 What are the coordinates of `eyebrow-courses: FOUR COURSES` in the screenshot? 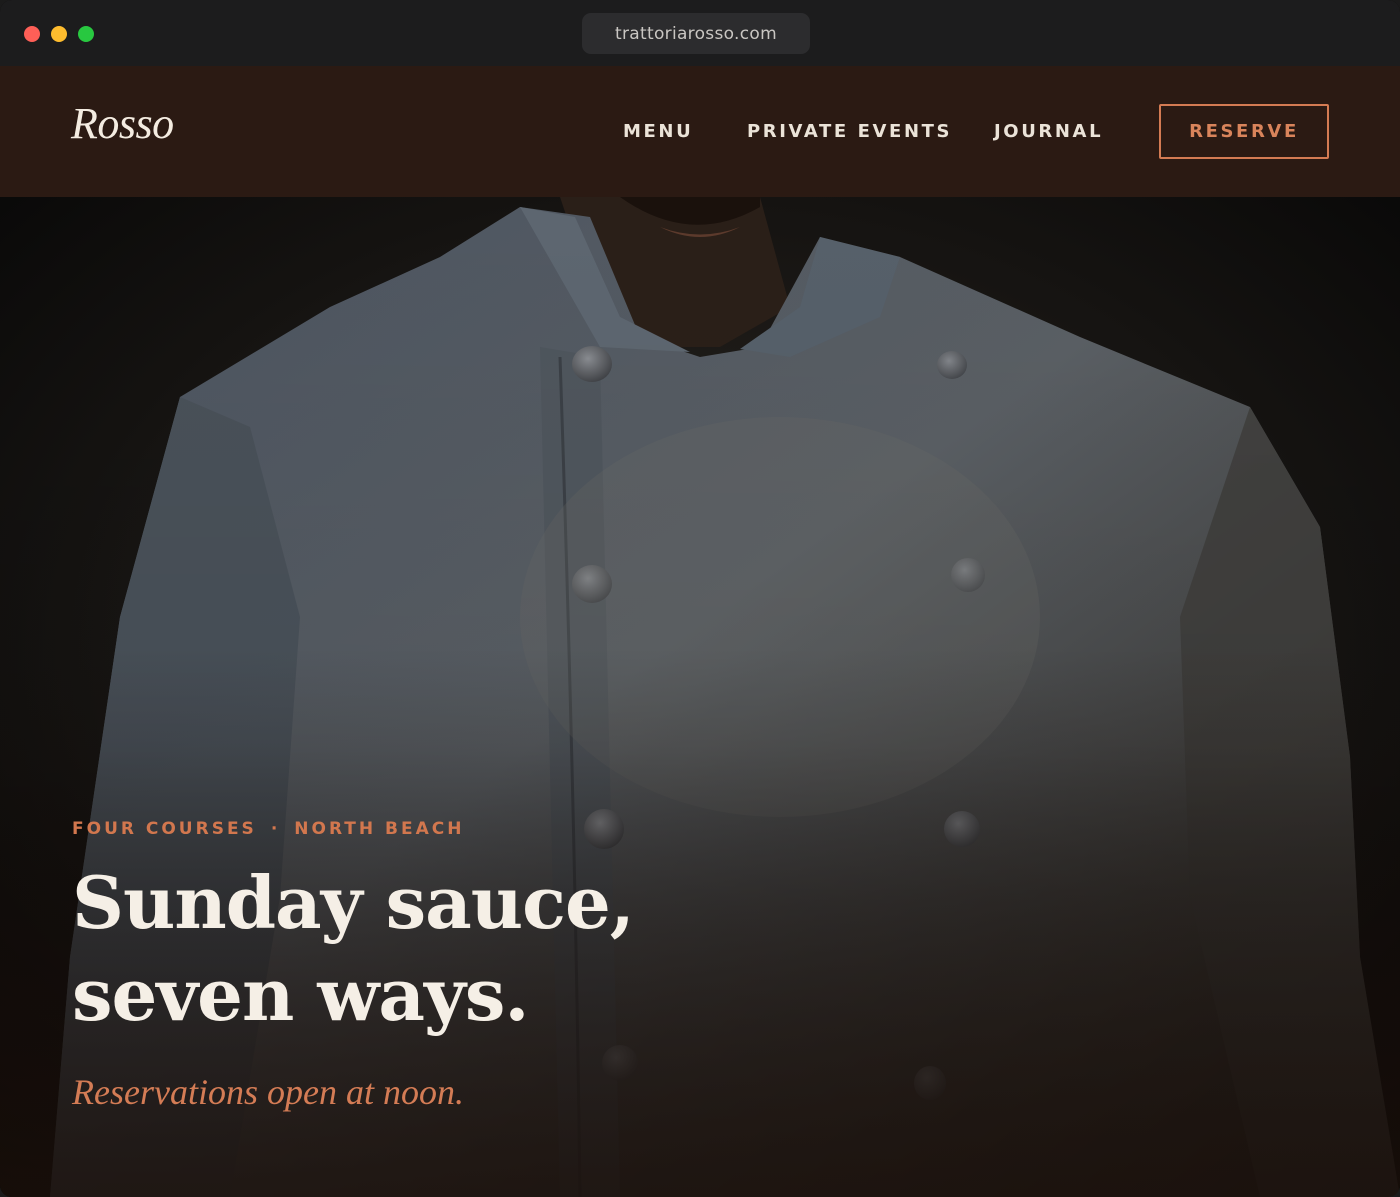 It's located at (164, 829).